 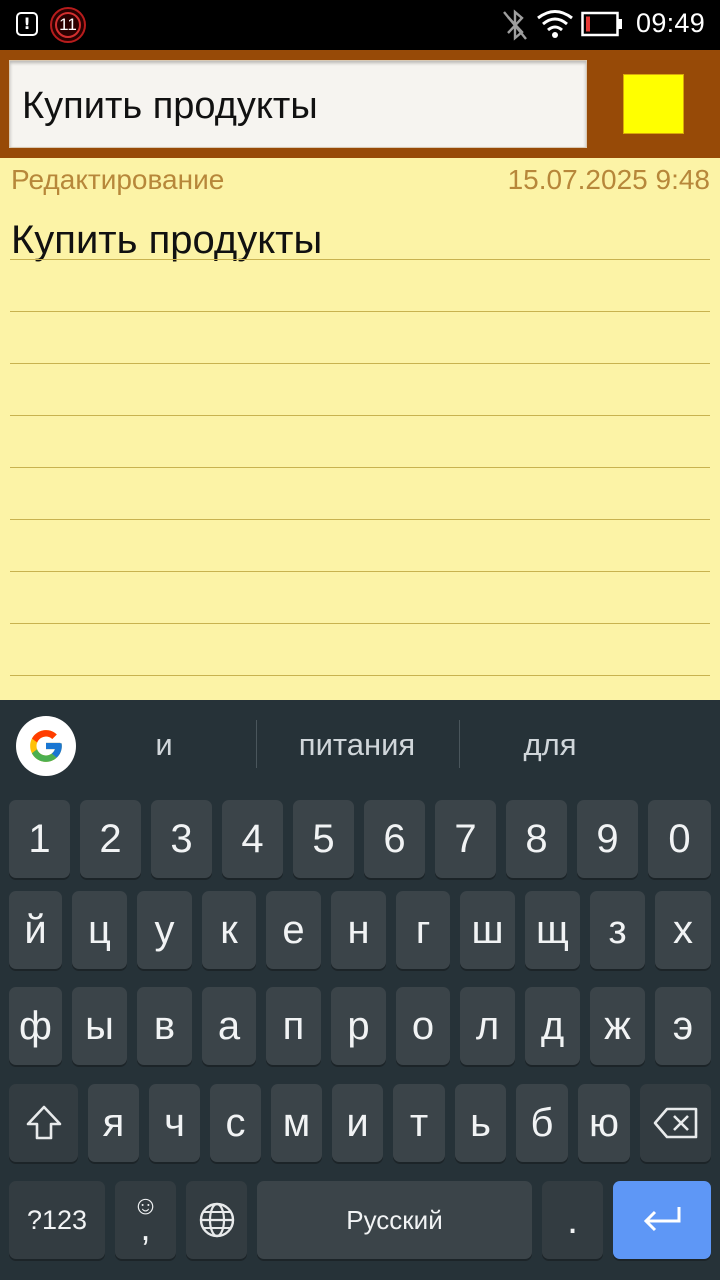 I want to click on comma-label: ,, so click(x=145, y=1227).